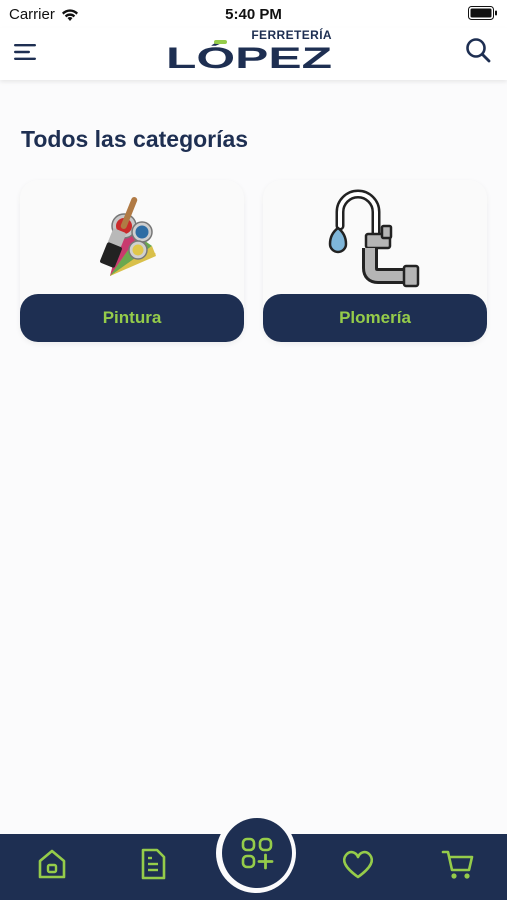  I want to click on nav-cart, so click(458, 864).